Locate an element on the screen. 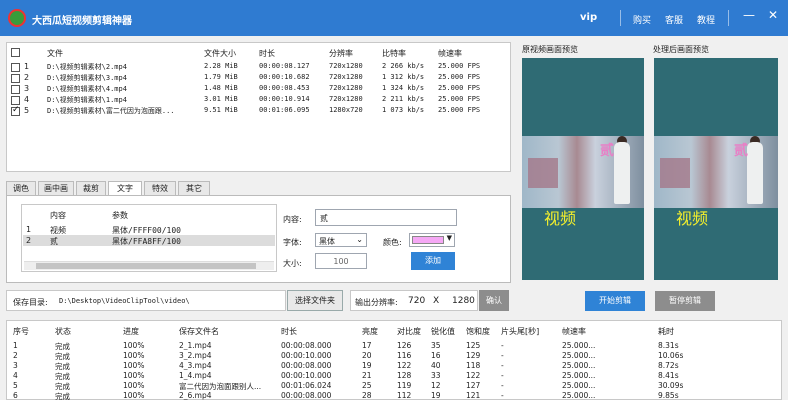 Image resolution: width=788 pixels, height=400 pixels. file-cell-dur: 00:01:06.095 is located at coordinates (293, 110).